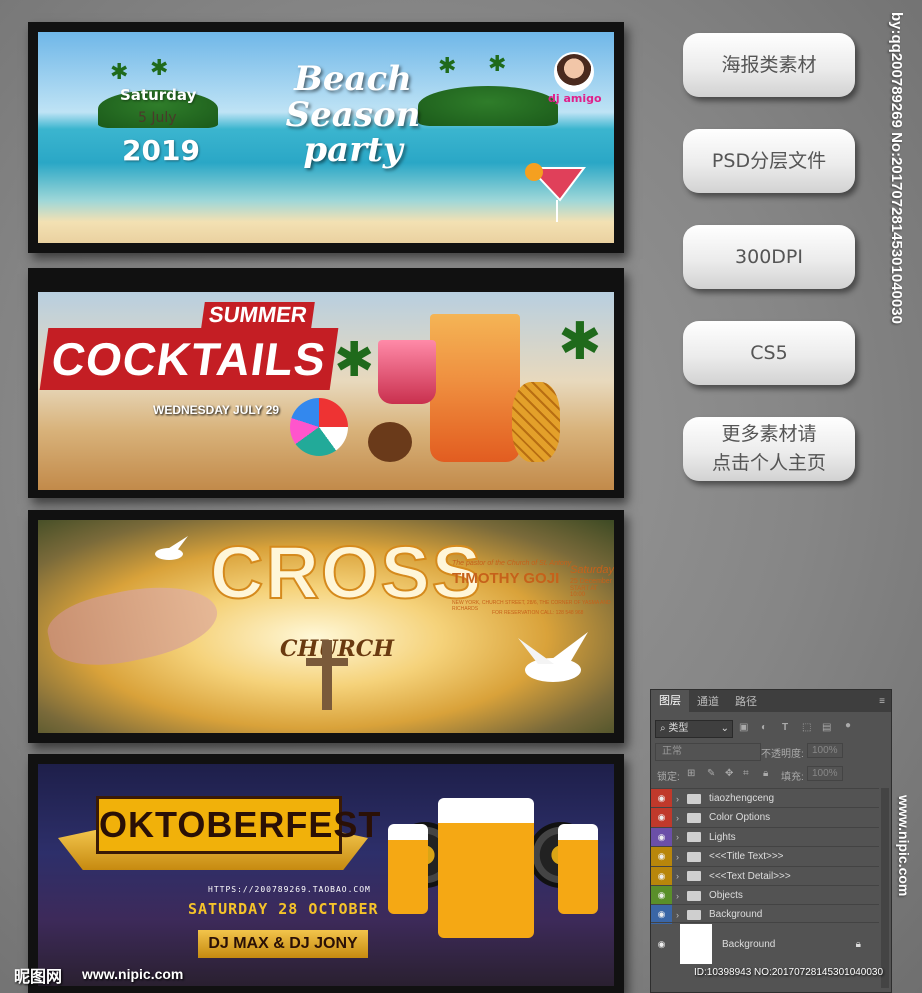  I want to click on service-day: Saturday, so click(592, 570).